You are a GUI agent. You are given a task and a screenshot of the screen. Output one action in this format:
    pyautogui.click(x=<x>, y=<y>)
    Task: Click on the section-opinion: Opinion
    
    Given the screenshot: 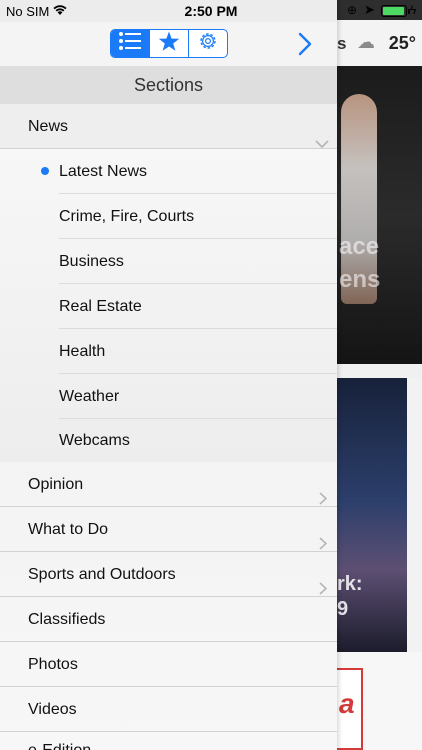 What is the action you would take?
    pyautogui.click(x=168, y=484)
    